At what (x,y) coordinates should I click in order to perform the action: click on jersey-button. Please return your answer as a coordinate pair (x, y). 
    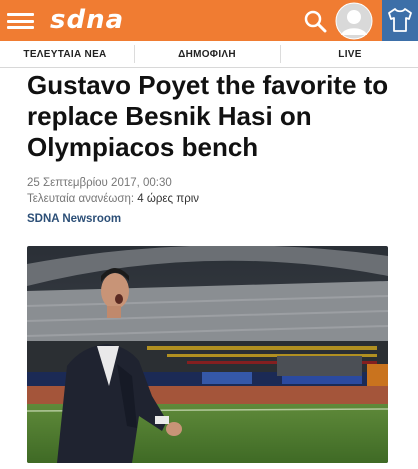
    Looking at the image, I should click on (400, 20).